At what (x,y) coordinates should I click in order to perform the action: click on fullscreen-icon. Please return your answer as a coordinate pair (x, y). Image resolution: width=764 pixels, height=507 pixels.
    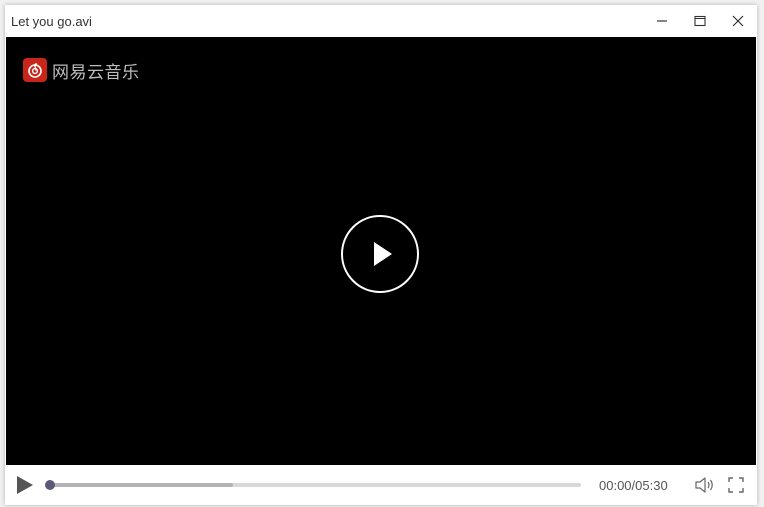
    Looking at the image, I should click on (736, 485).